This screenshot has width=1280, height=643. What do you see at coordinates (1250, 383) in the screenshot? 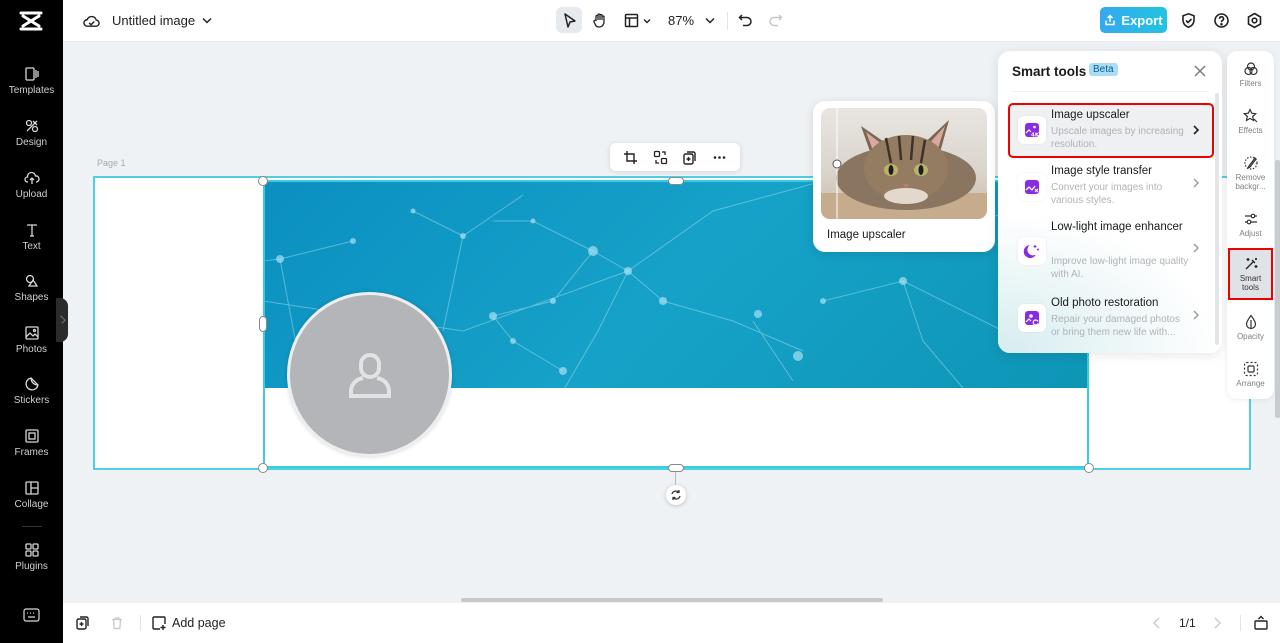
I see `right-tool-label: Arrange` at bounding box center [1250, 383].